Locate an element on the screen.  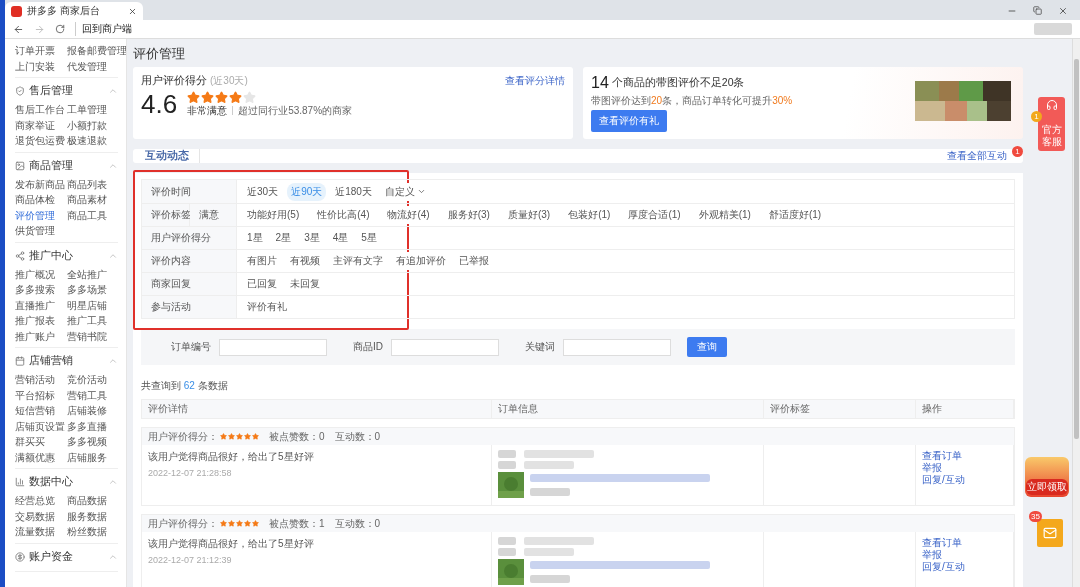
review-text: 该用户觉得商品很好，给出了5星好评 is located at coordinates (231, 544).